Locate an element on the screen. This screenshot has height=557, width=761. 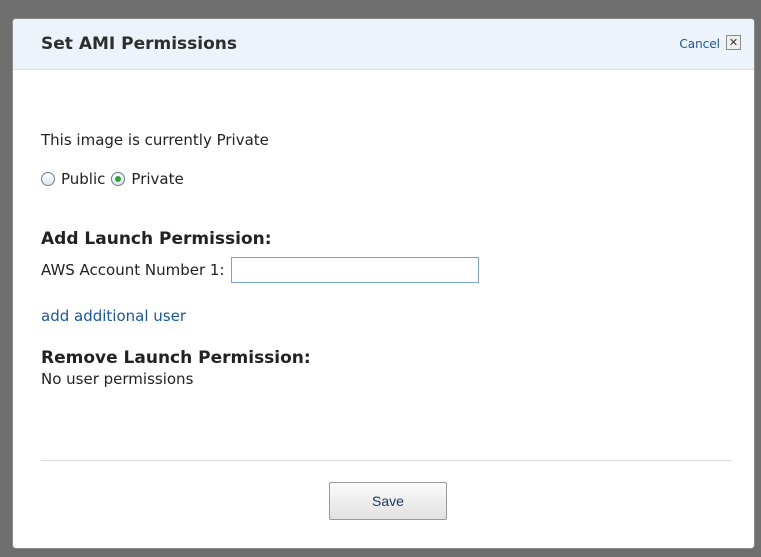
footer-divider is located at coordinates (386, 460).